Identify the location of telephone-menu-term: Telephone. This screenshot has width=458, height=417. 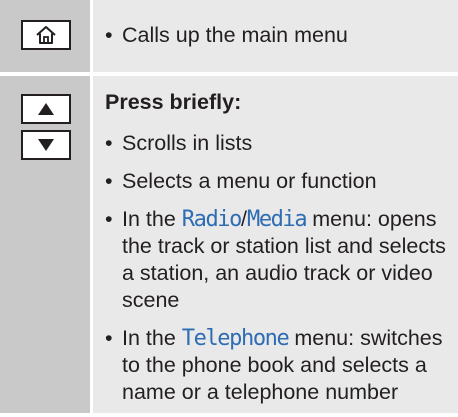
(235, 338).